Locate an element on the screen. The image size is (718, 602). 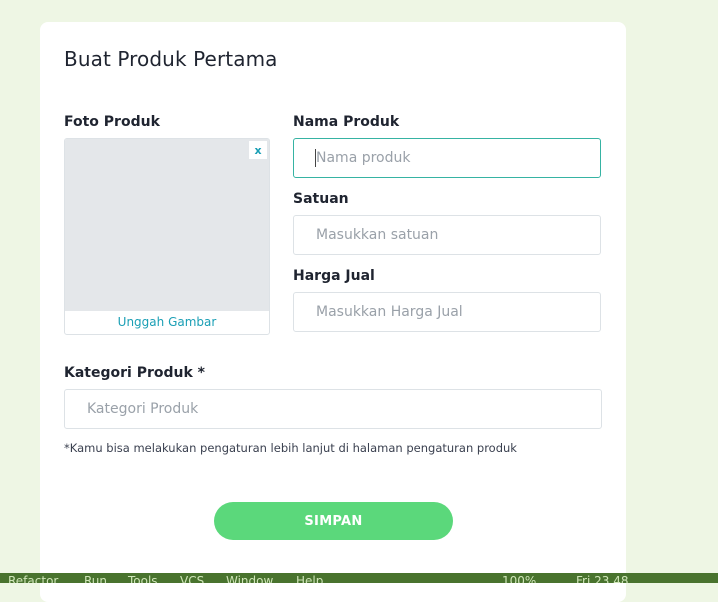
save-button: SIMPAN is located at coordinates (333, 521).